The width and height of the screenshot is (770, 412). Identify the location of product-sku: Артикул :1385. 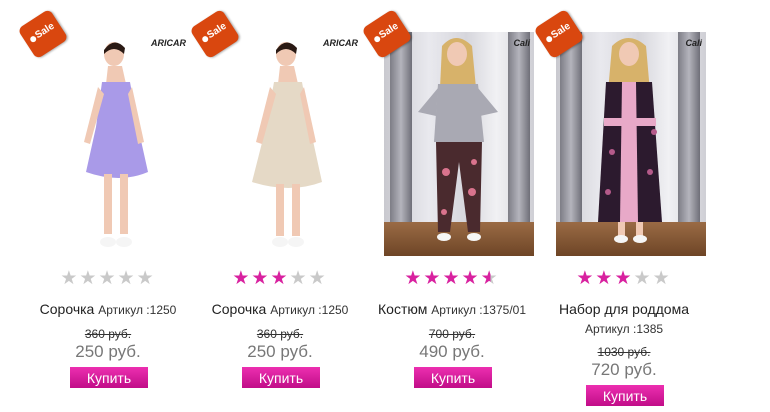
(624, 329).